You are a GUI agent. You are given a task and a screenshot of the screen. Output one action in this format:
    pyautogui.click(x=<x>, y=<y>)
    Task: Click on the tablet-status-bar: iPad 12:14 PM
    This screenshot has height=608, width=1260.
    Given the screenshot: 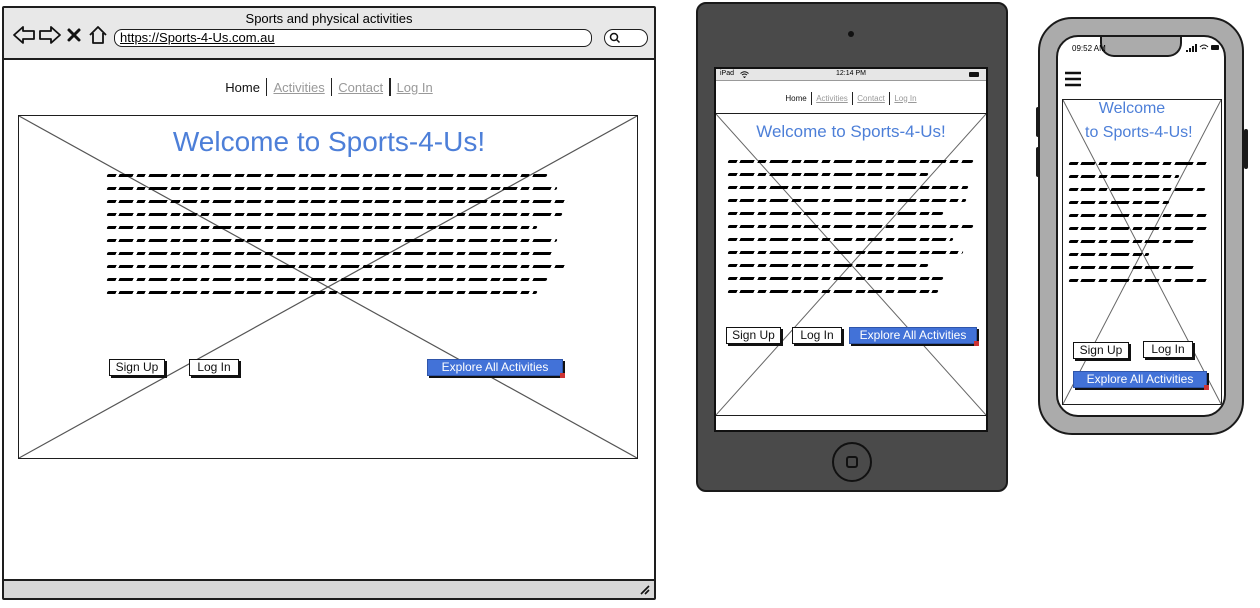 What is the action you would take?
    pyautogui.click(x=851, y=75)
    